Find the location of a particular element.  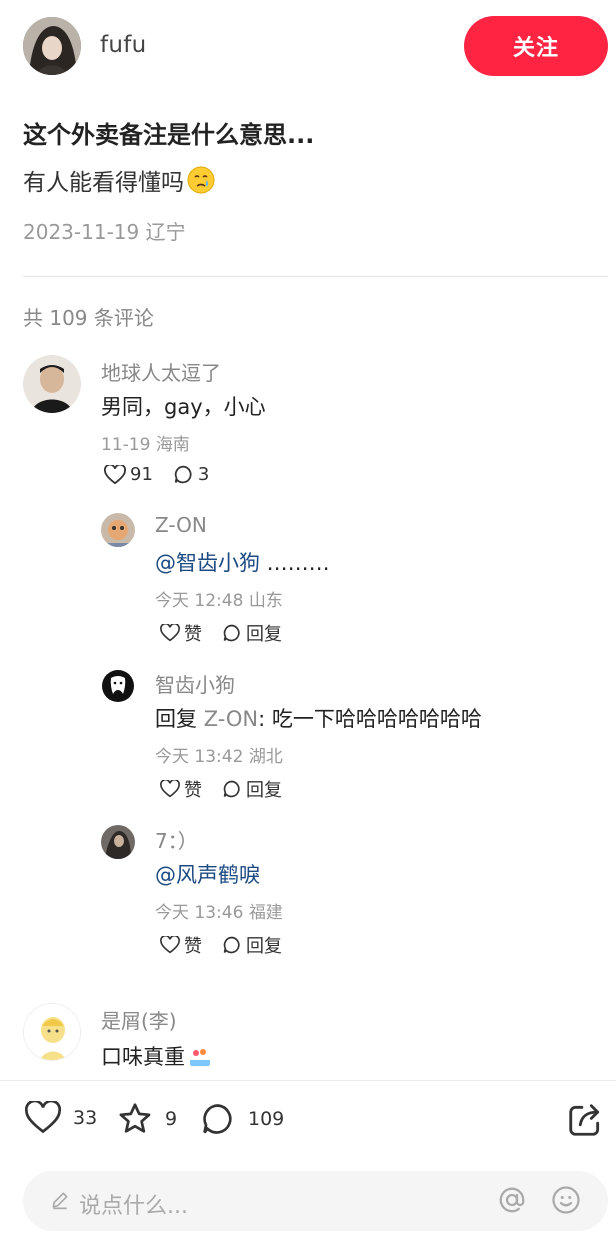

commenter-name: 地球人太逗了 is located at coordinates (161, 371).